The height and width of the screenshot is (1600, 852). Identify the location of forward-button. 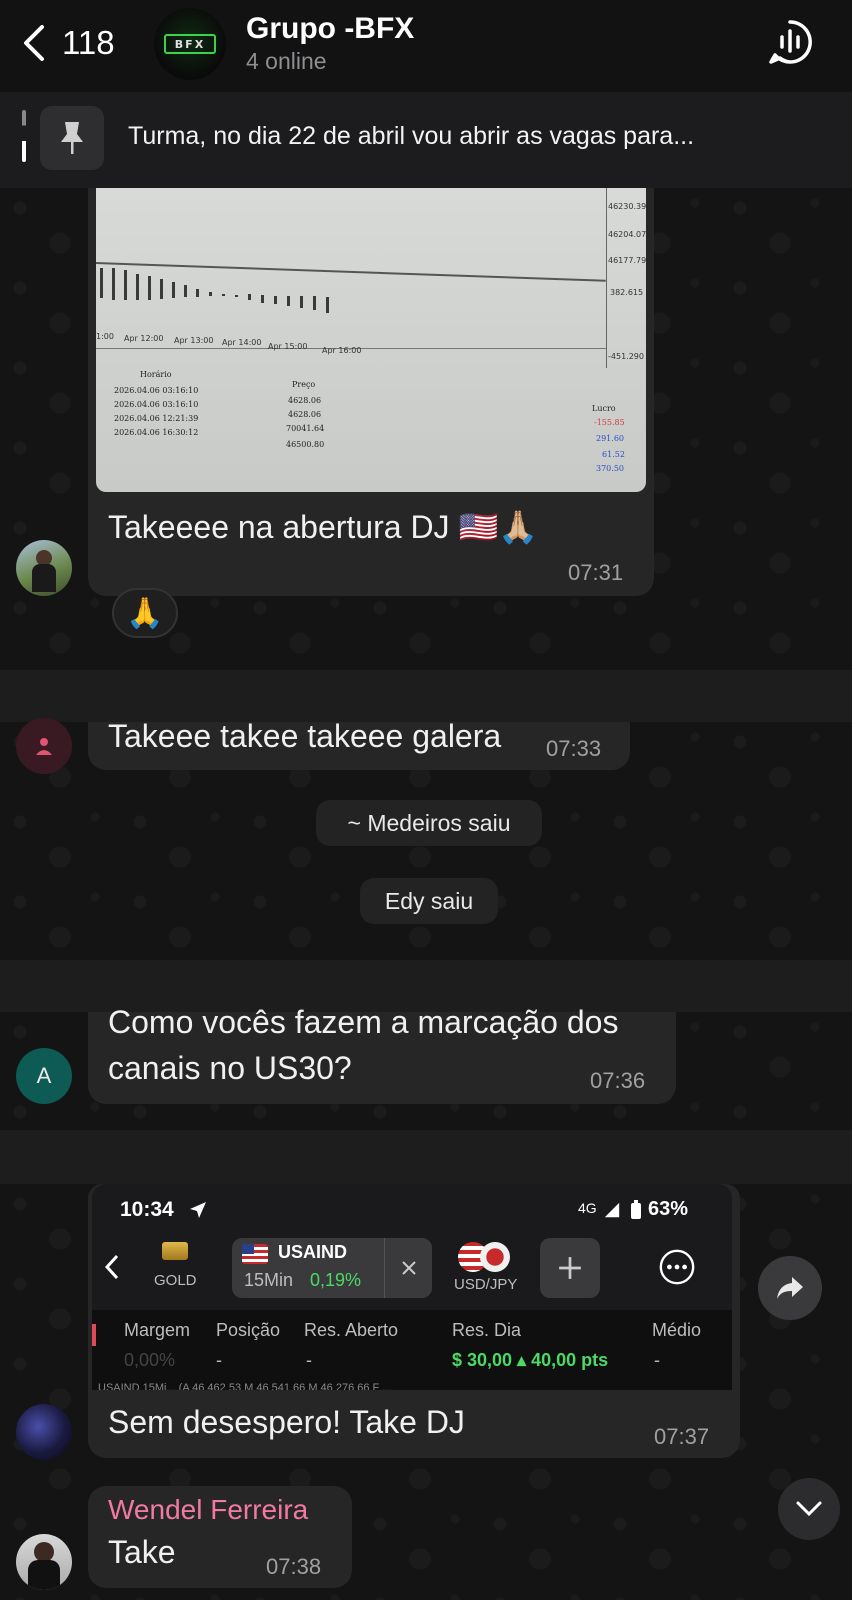
(790, 1288).